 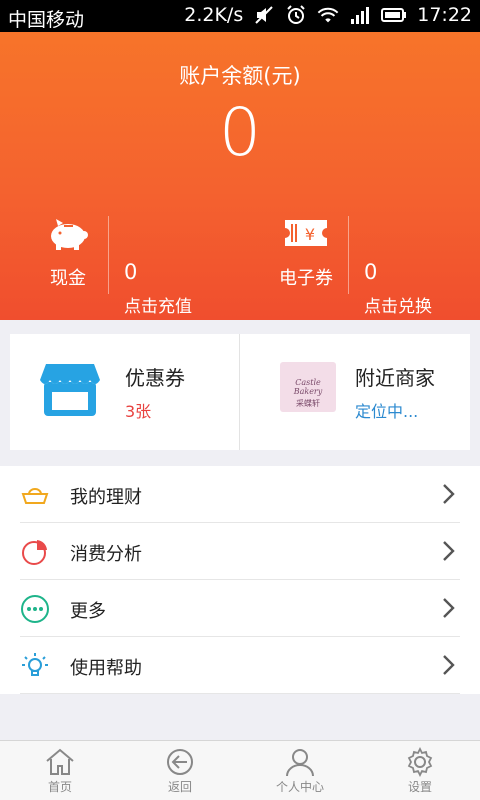 What do you see at coordinates (296, 14) in the screenshot?
I see `alarm-icon` at bounding box center [296, 14].